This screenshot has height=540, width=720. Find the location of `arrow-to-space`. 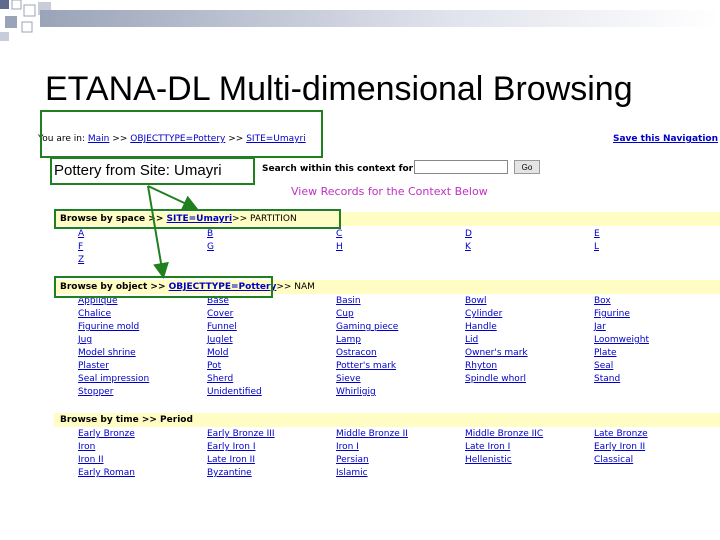

arrow-to-space is located at coordinates (173, 198).